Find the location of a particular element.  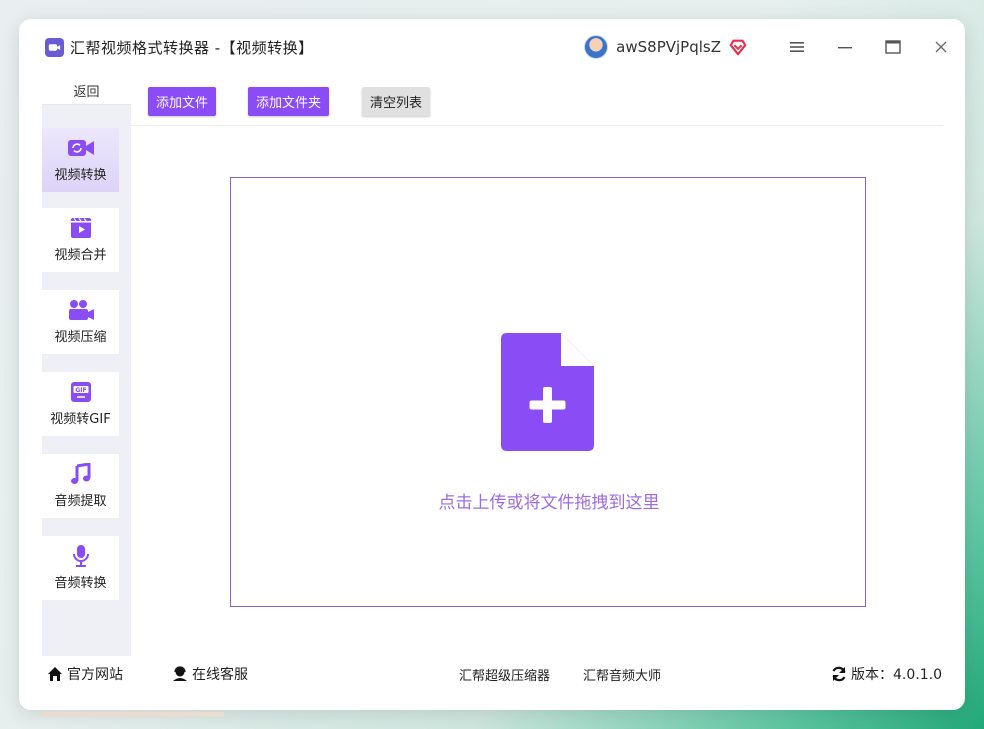

dropzone-hint: 点击上传或将文件拖拽到这里 is located at coordinates (549, 503).